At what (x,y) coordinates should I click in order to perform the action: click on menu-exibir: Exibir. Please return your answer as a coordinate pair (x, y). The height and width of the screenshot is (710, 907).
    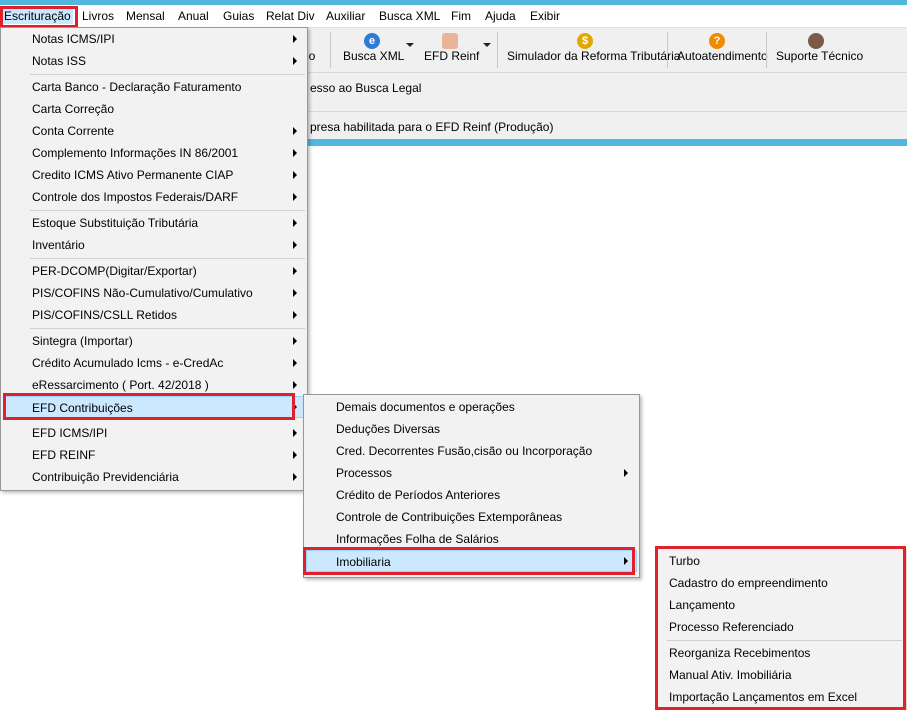
    Looking at the image, I should click on (545, 16).